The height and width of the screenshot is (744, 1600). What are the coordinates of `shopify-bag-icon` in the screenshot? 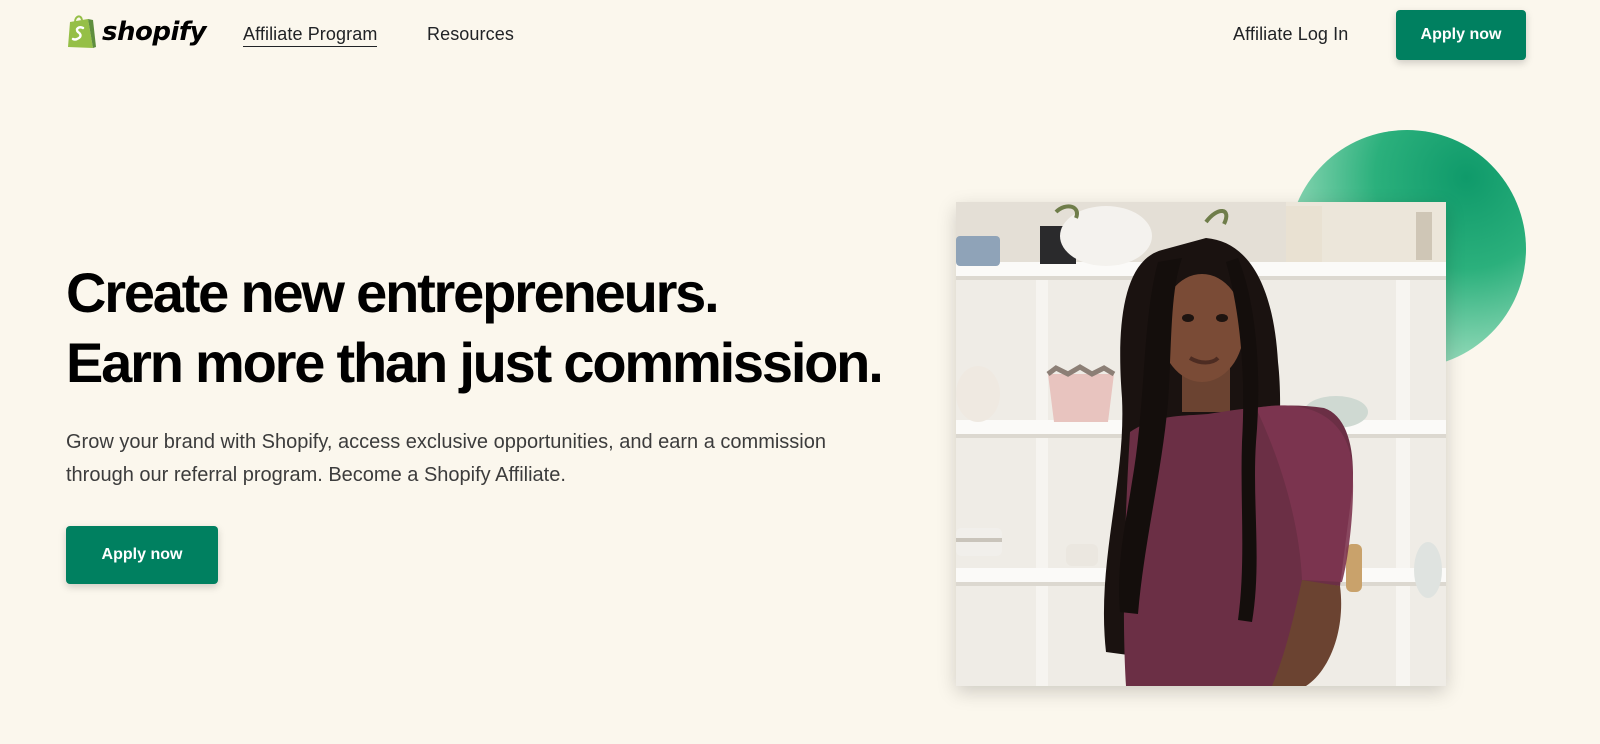 It's located at (82, 31).